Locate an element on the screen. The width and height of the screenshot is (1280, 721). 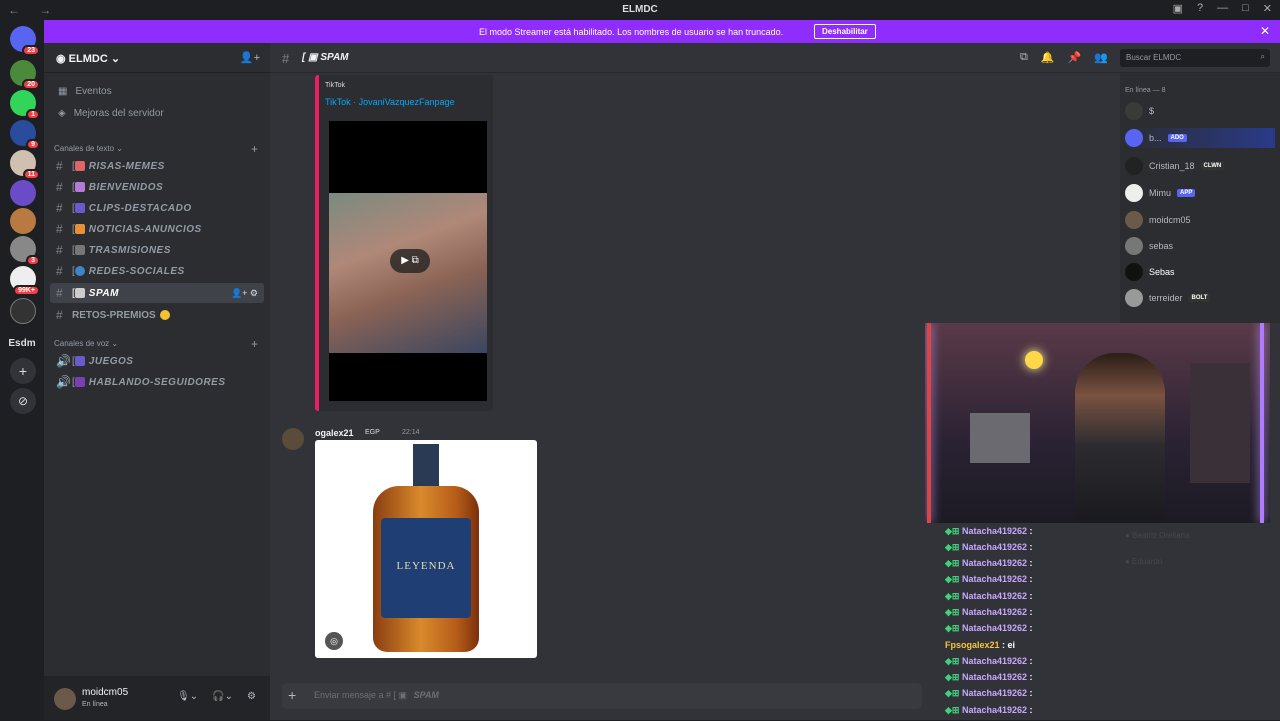
member-item: moidcm05 is located at coordinates (1200, 220).